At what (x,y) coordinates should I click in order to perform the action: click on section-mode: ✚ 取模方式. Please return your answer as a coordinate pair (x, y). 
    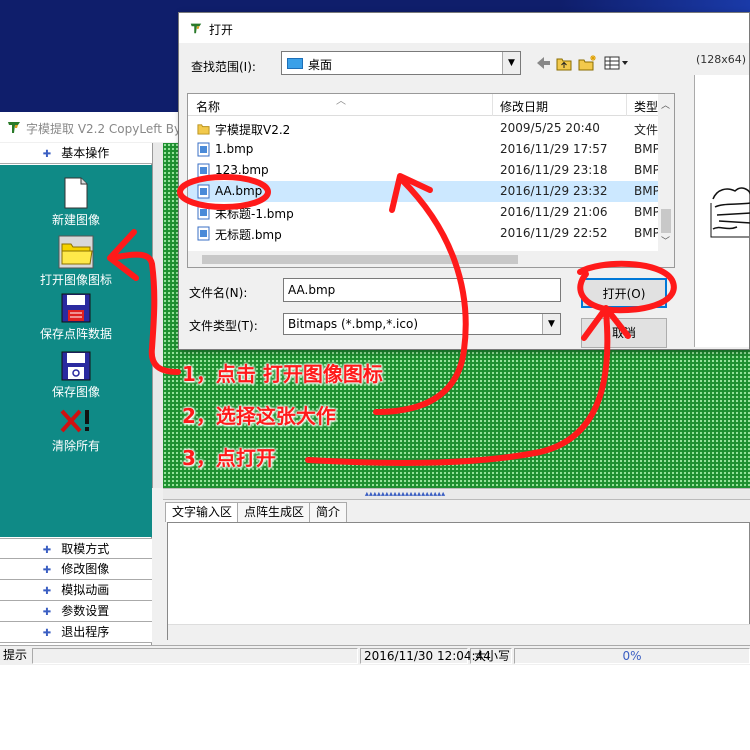
    Looking at the image, I should click on (76, 548).